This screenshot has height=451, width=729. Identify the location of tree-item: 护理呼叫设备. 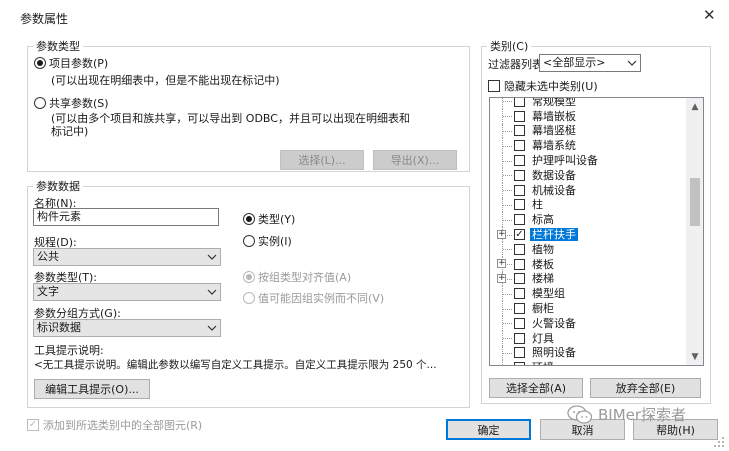
(589, 160).